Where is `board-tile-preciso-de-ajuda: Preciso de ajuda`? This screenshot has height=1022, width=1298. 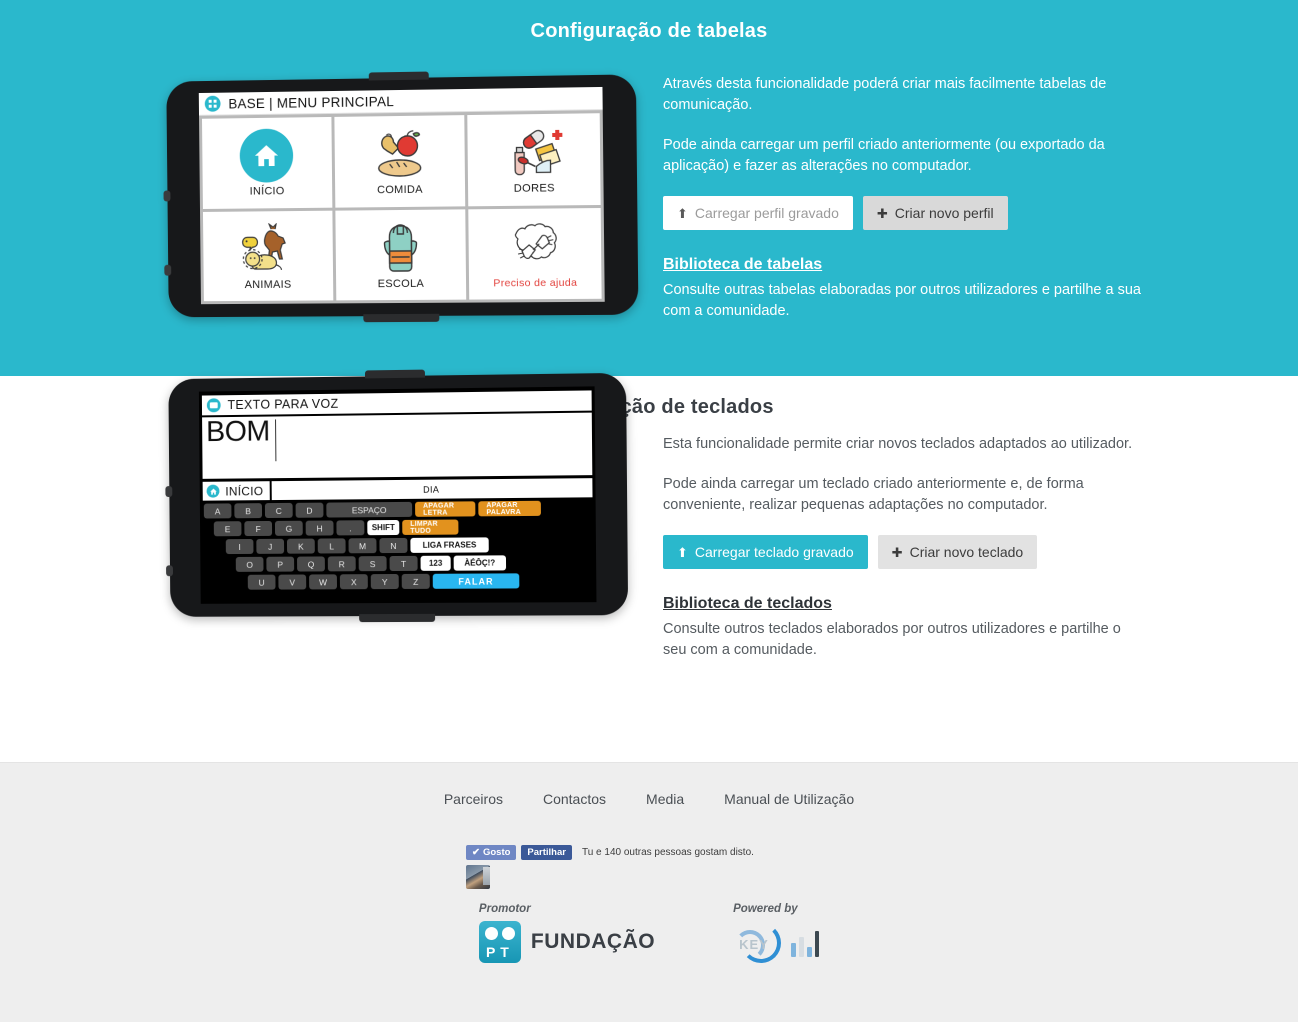
board-tile-preciso-de-ajuda: Preciso de ajuda is located at coordinates (535, 253).